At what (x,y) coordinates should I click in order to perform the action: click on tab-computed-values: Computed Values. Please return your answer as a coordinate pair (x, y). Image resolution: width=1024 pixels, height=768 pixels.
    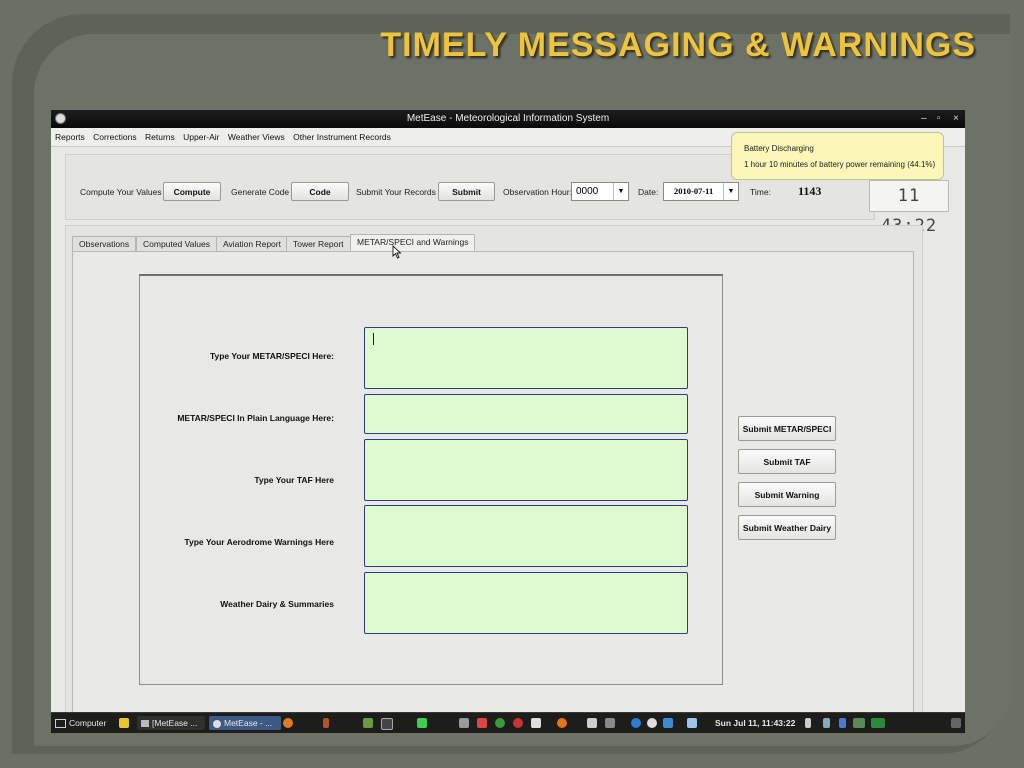
    Looking at the image, I should click on (176, 244).